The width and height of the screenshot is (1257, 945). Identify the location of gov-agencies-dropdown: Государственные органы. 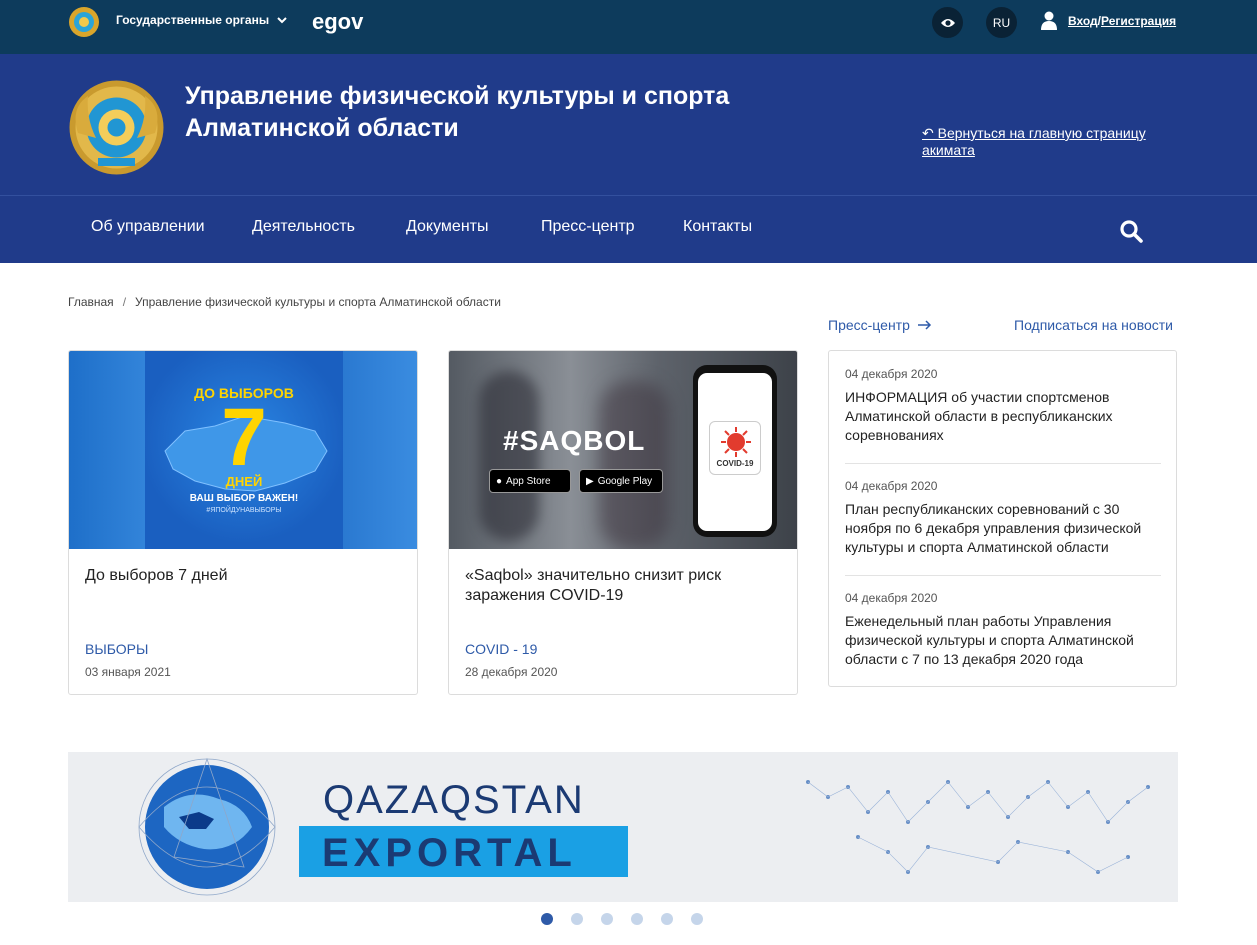
(202, 20).